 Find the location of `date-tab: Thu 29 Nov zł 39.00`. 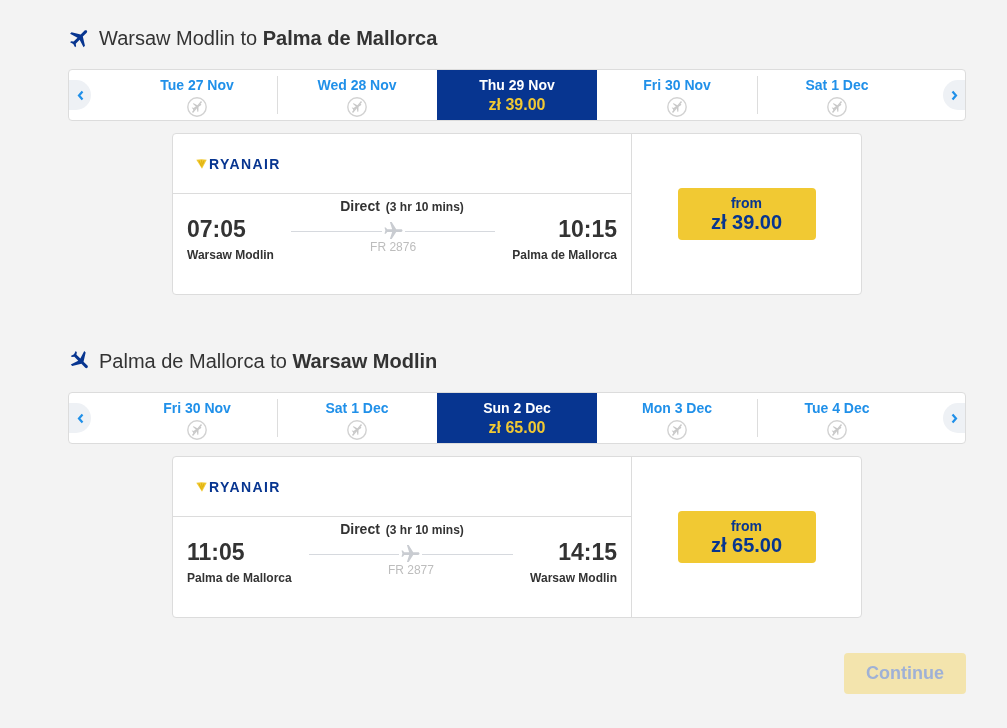

date-tab: Thu 29 Nov zł 39.00 is located at coordinates (517, 95).